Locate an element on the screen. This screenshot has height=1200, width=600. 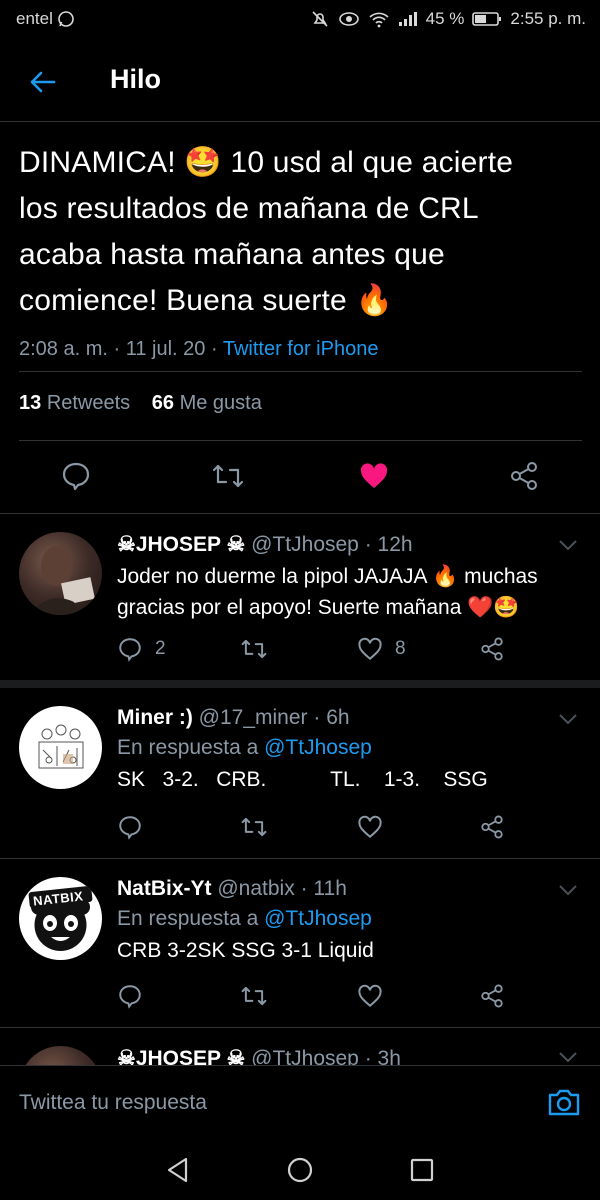
retweets-label: Retweets is located at coordinates (88, 403).